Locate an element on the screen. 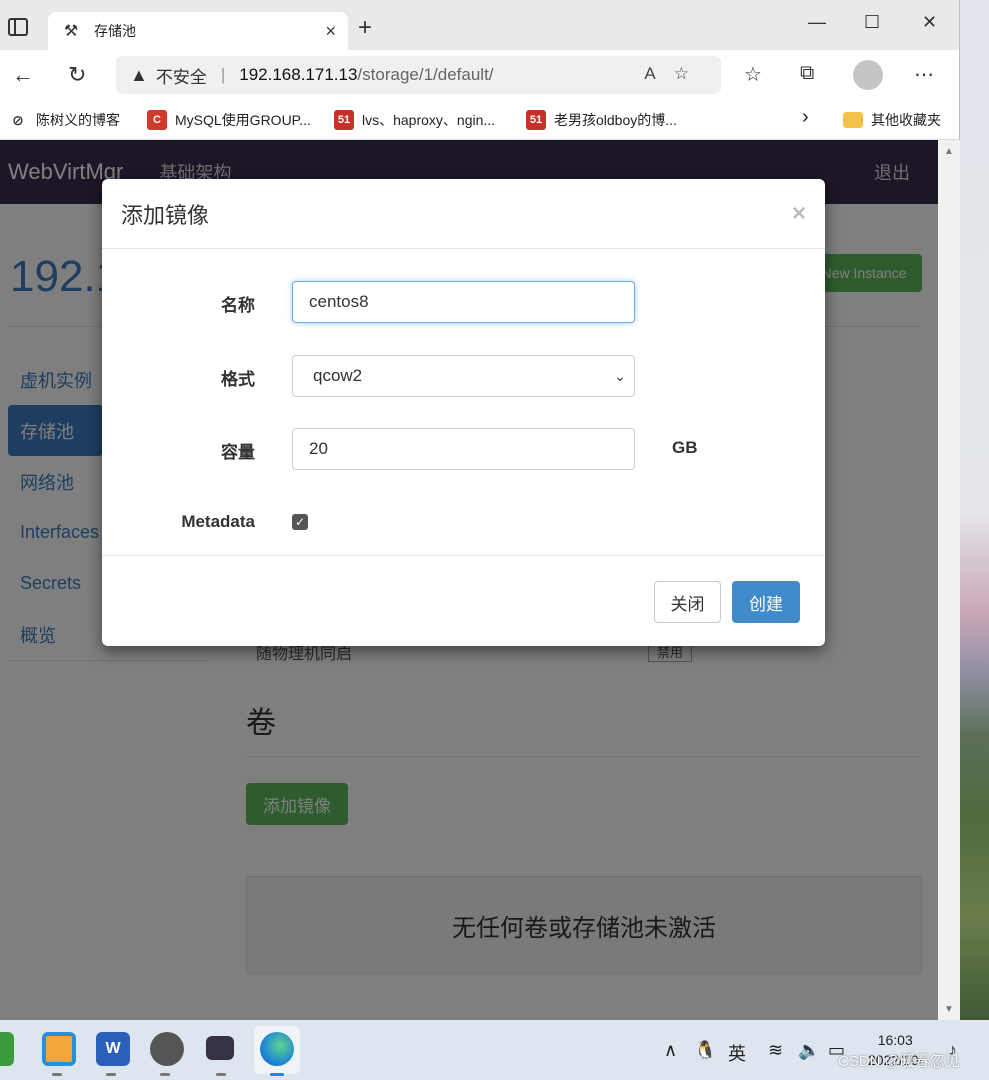  capacity-row: 容量 20 GB is located at coordinates (463, 449).